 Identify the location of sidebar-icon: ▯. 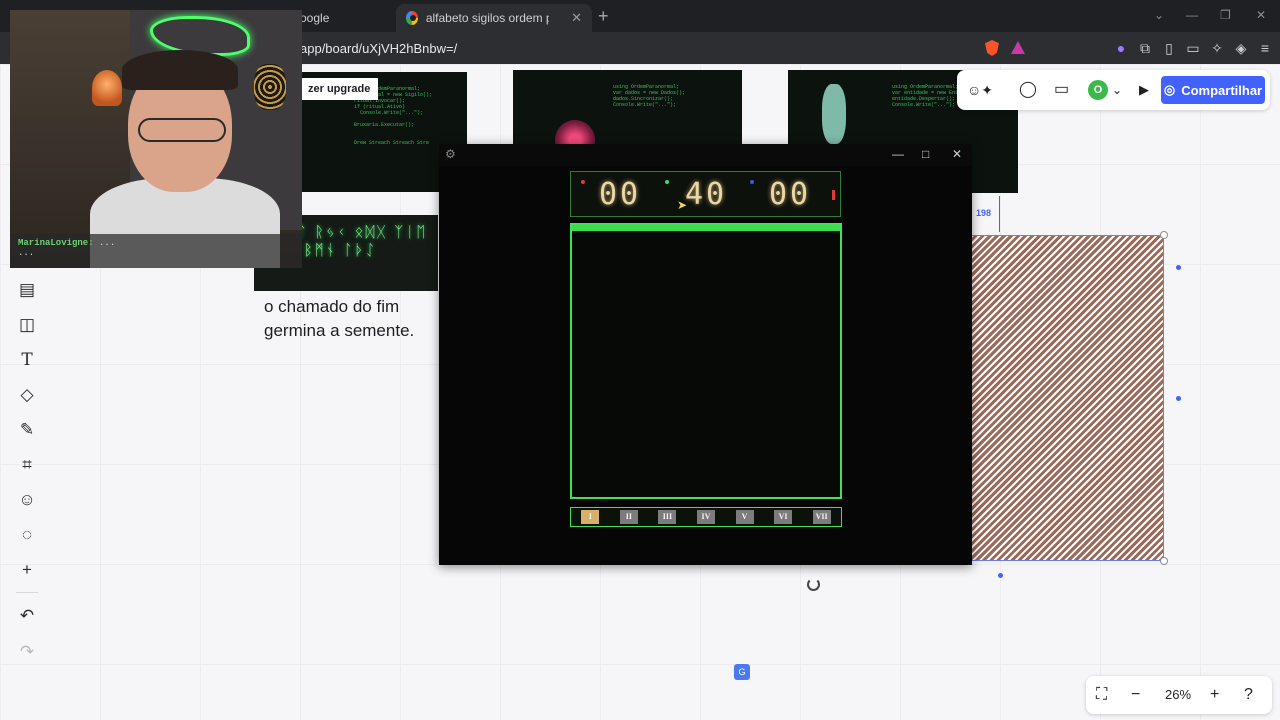
(1169, 48).